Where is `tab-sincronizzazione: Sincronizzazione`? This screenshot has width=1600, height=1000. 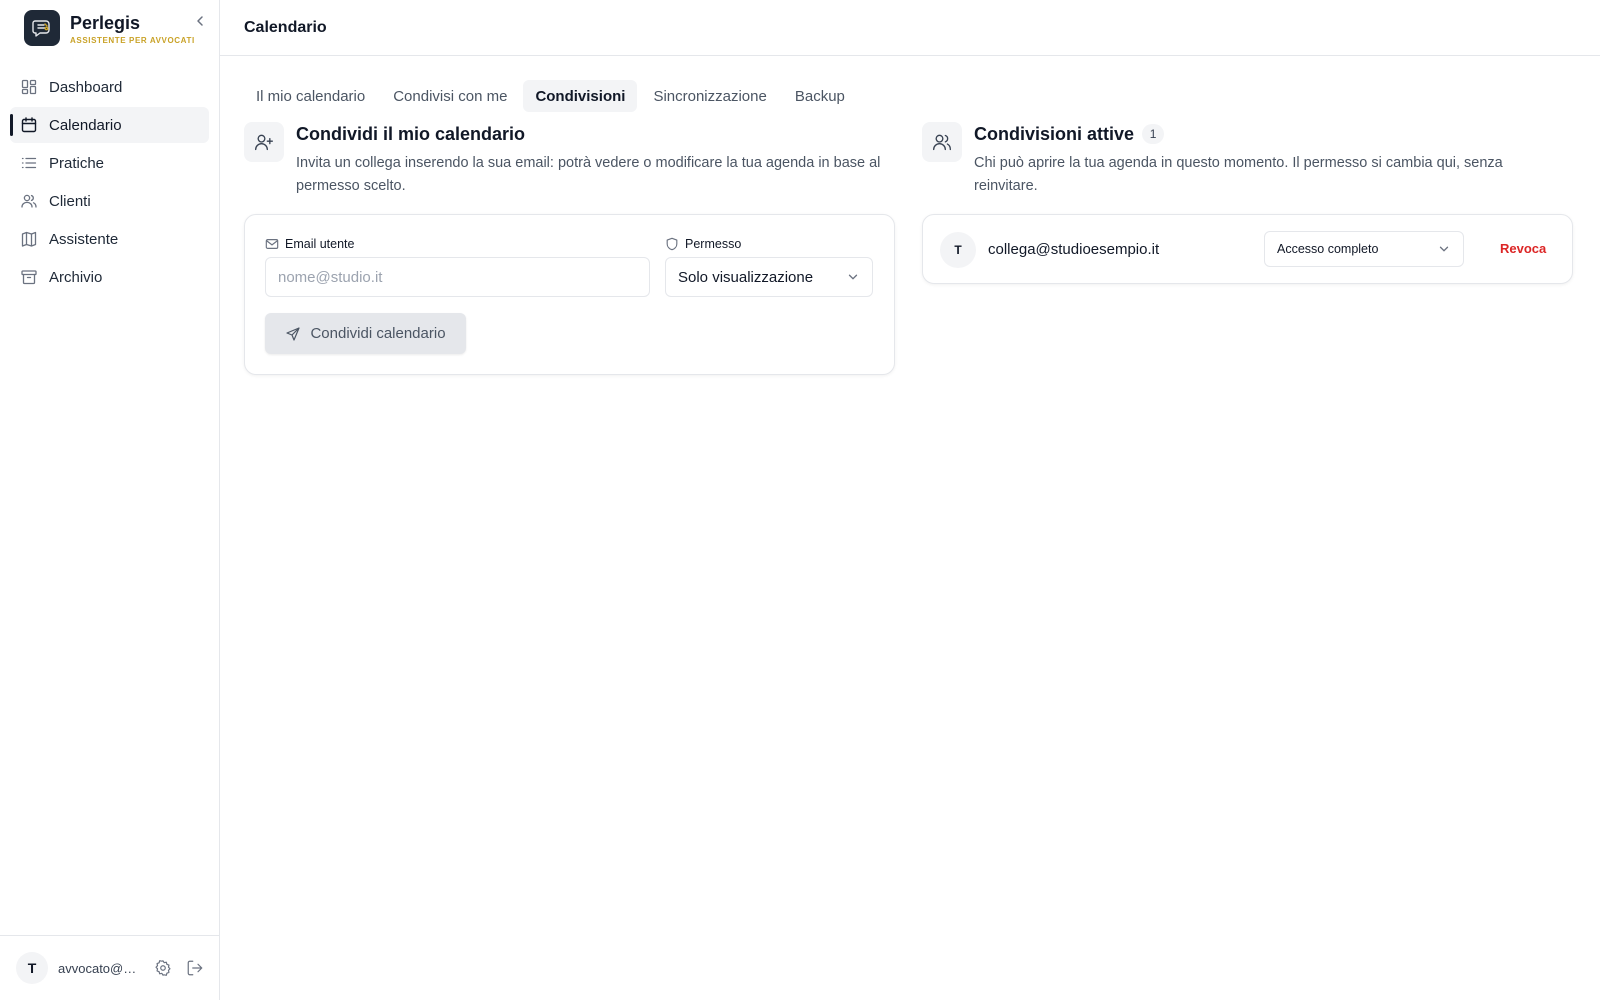
tab-sincronizzazione: Sincronizzazione is located at coordinates (709, 96).